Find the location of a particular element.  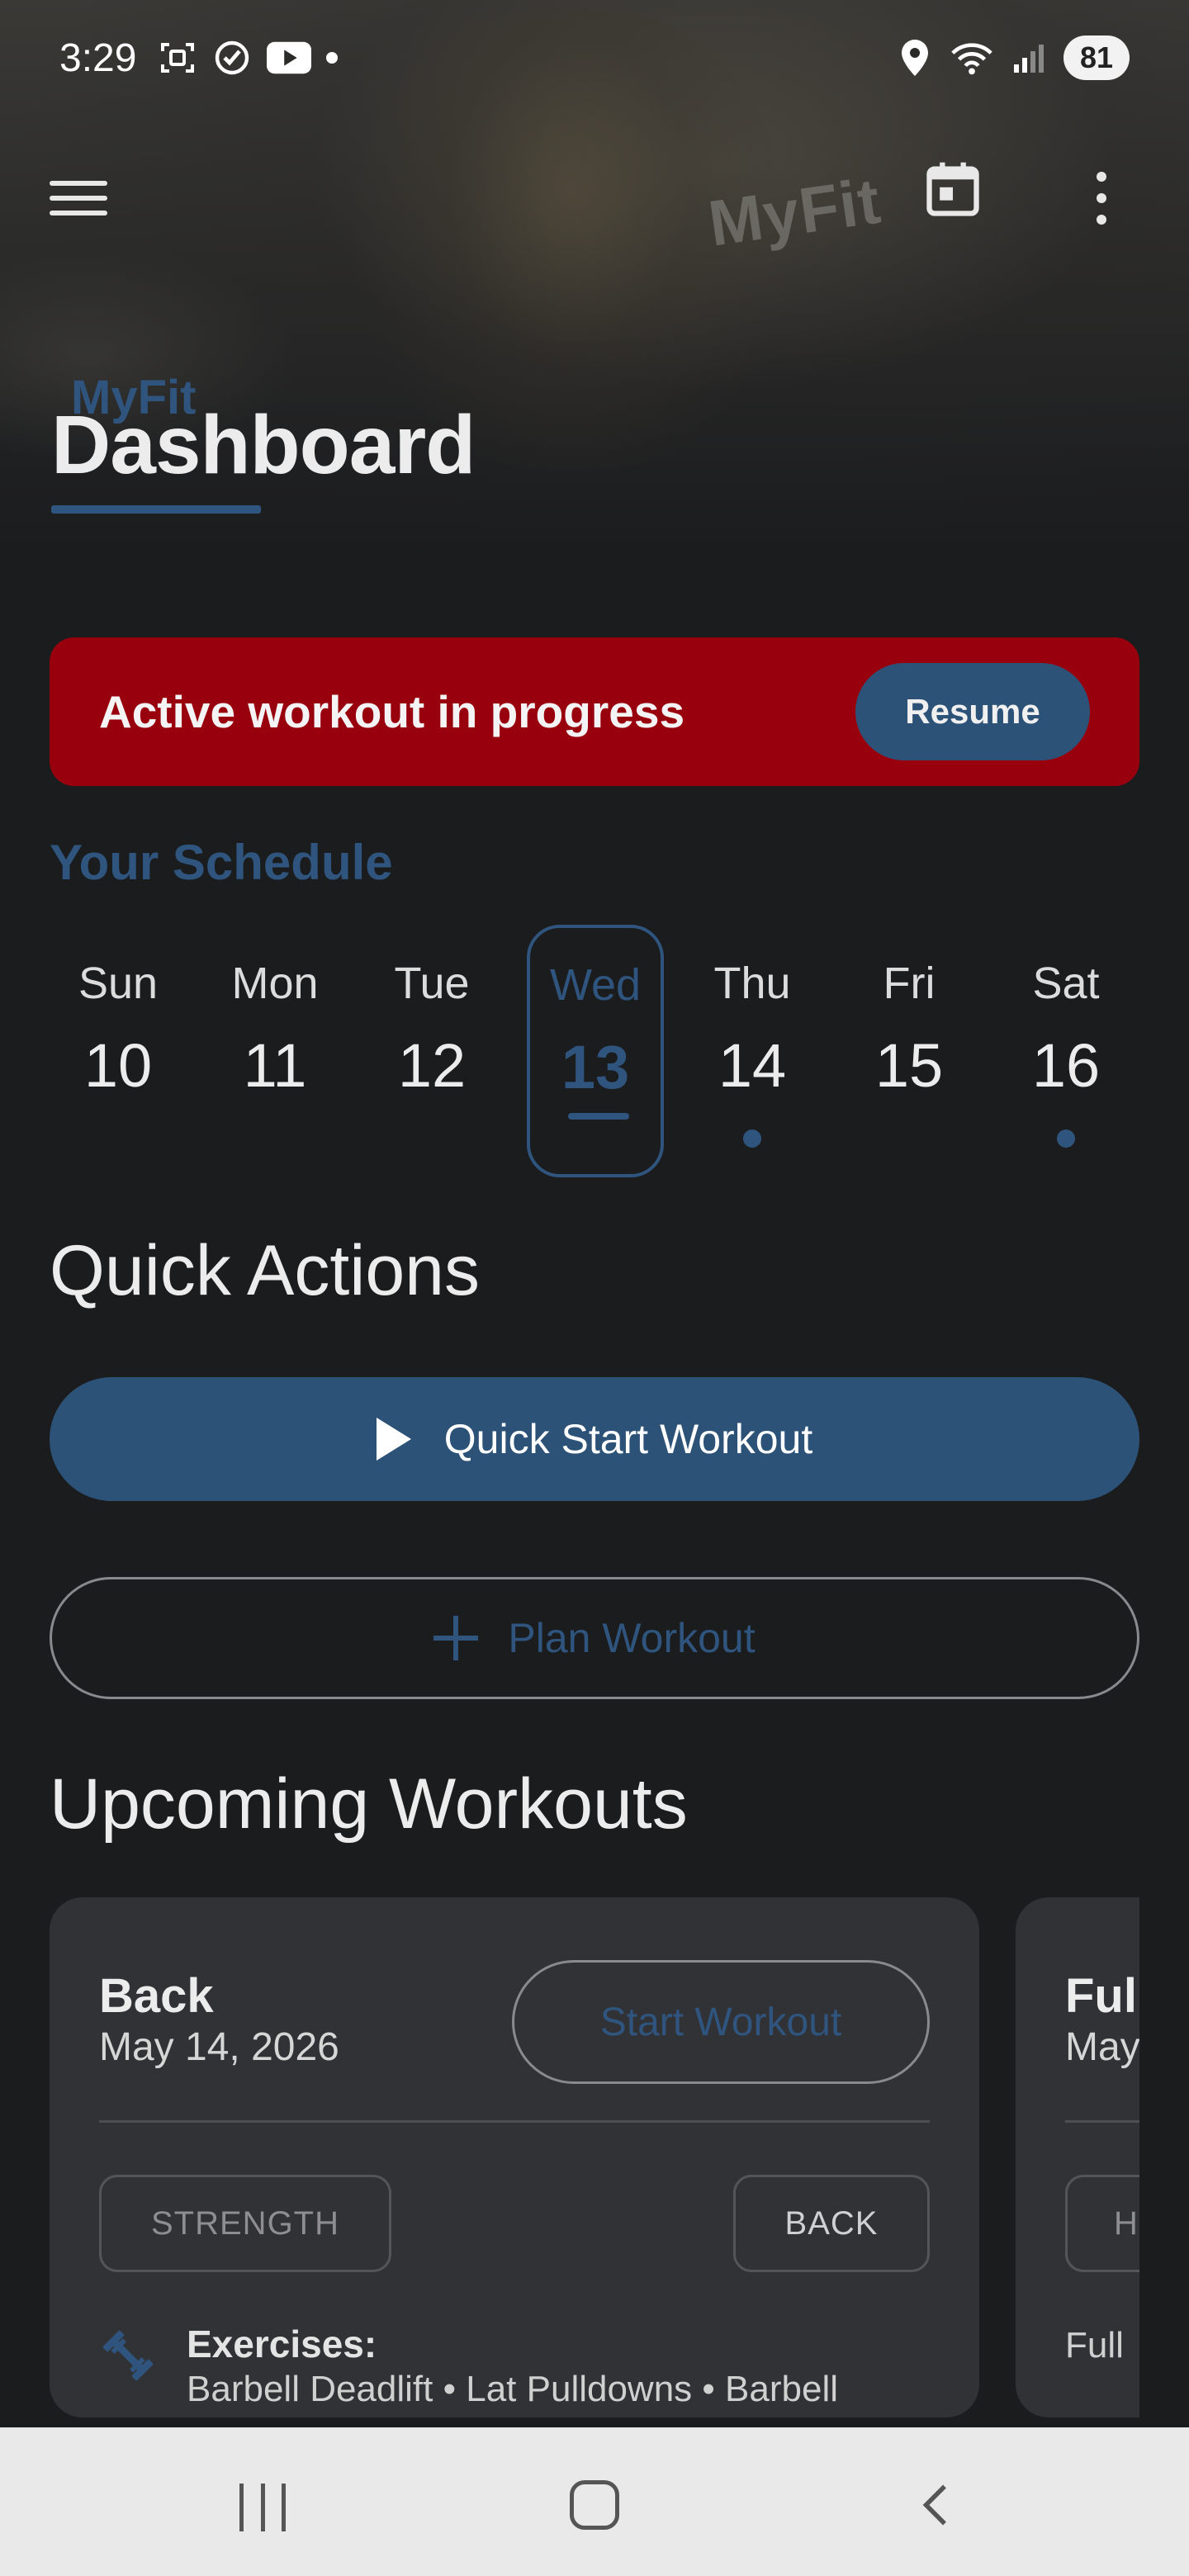

check-circle-icon is located at coordinates (232, 57).